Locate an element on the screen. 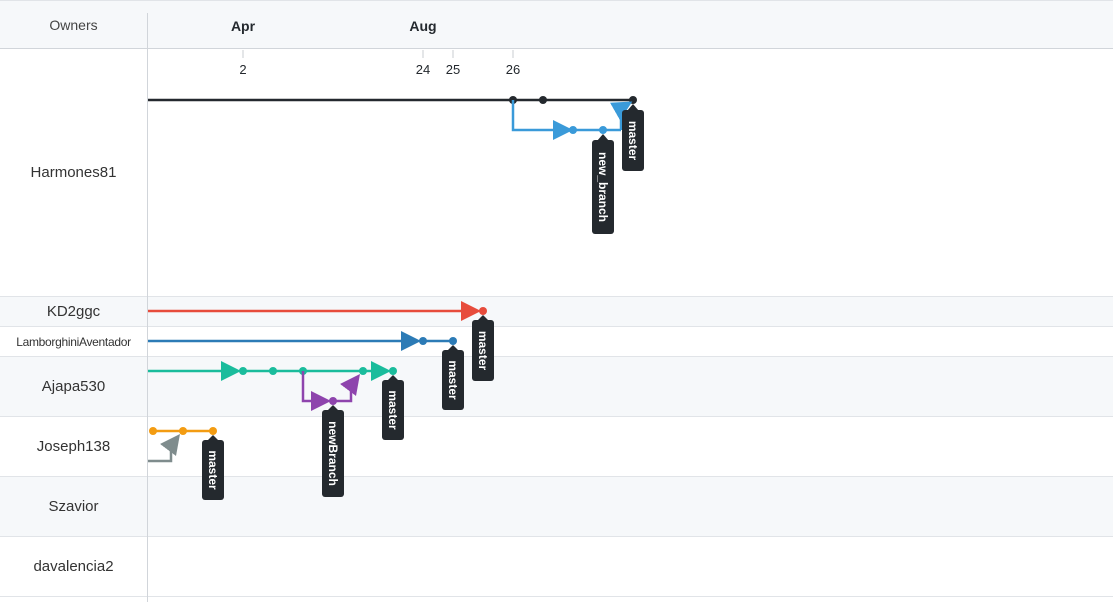 Image resolution: width=1113 pixels, height=602 pixels. branch-tag-ajapa530-newbranch: newBranch is located at coordinates (333, 451).